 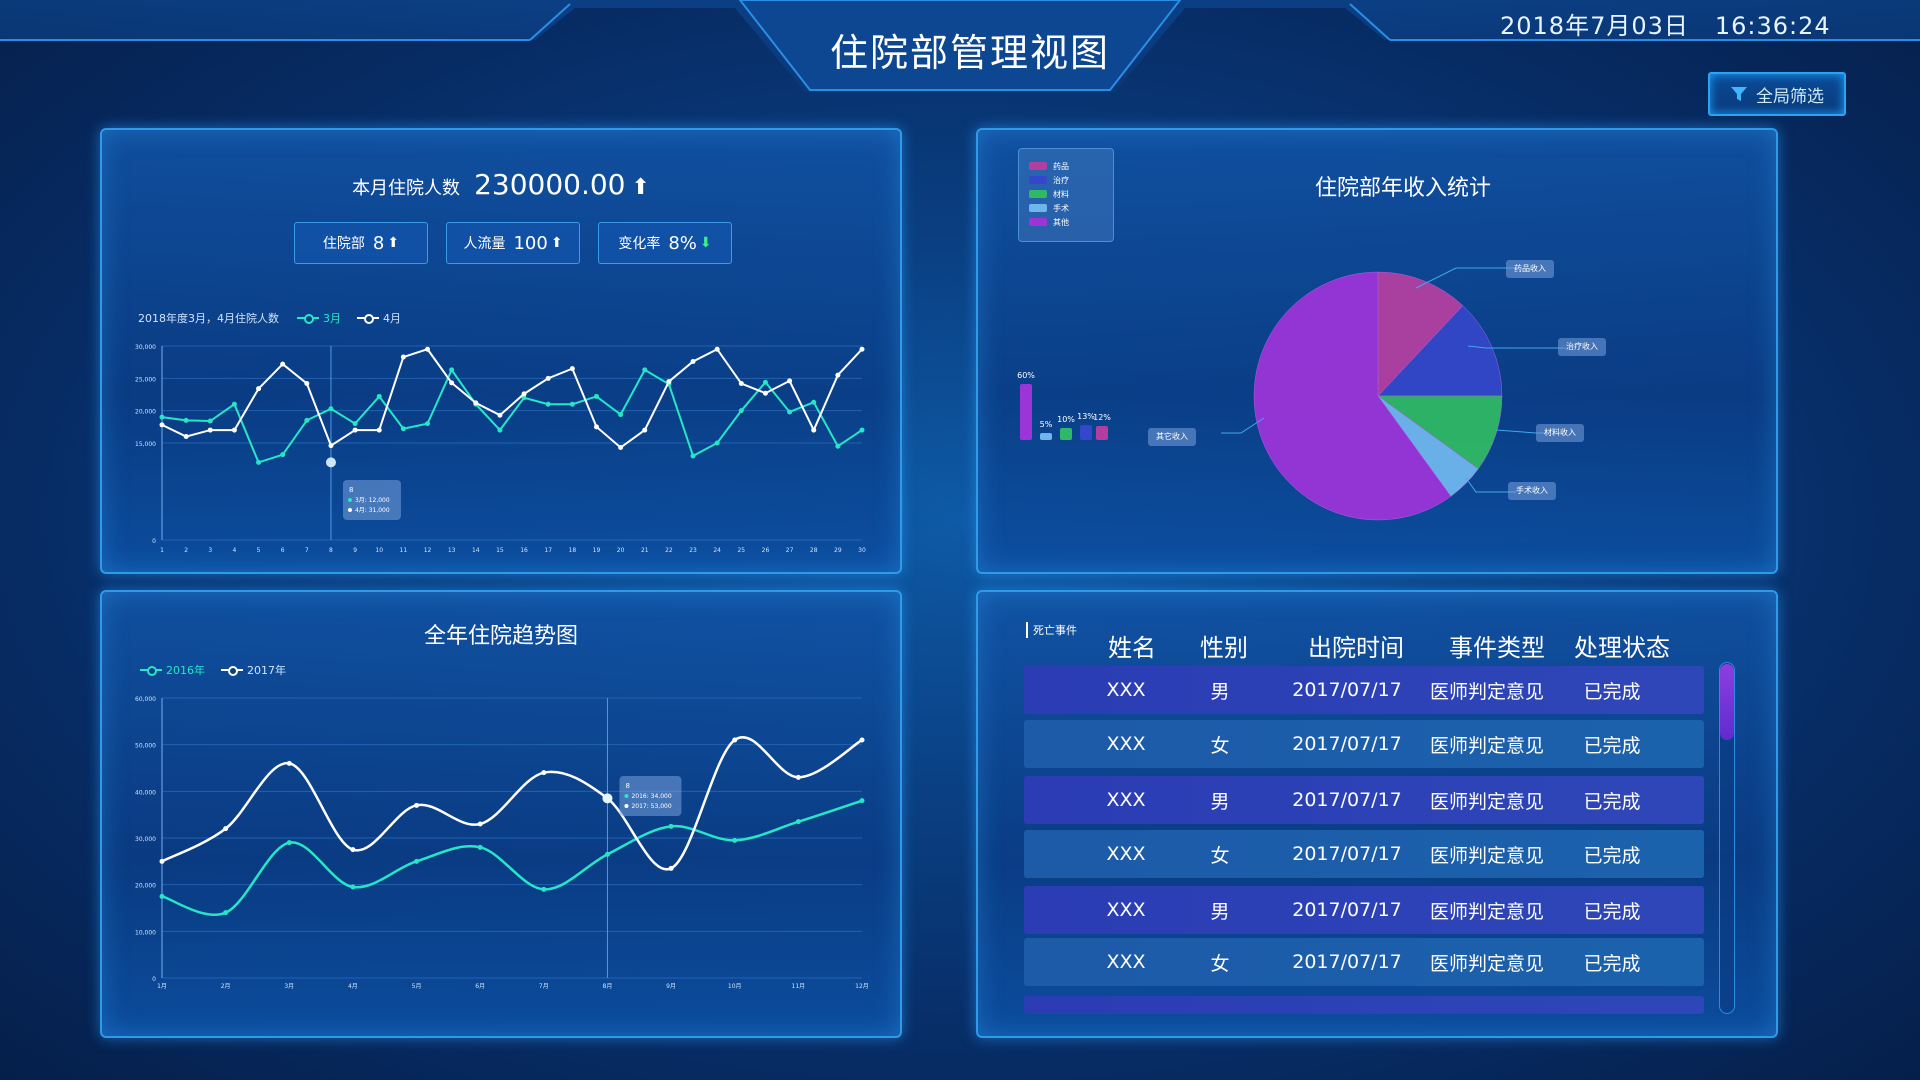 What do you see at coordinates (1622, 645) in the screenshot?
I see `col-status: 处理状态` at bounding box center [1622, 645].